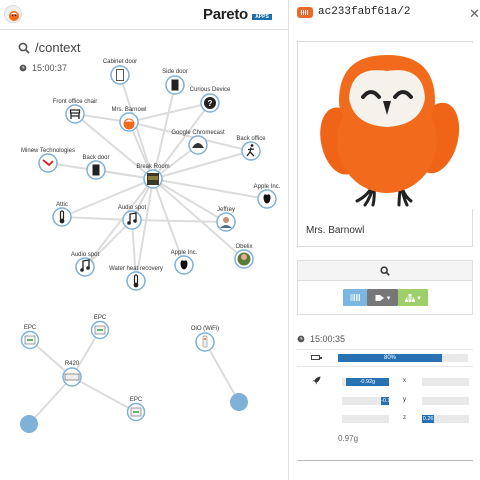  I want to click on accel-z-bar: 0.26, so click(445, 419).